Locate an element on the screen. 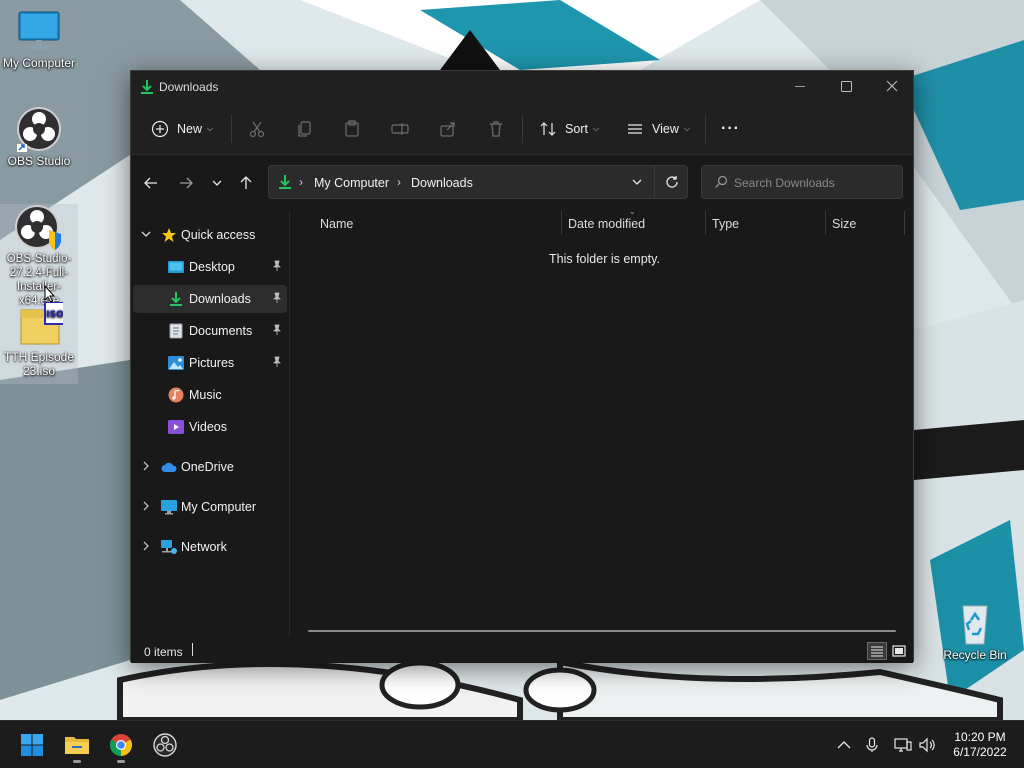 The height and width of the screenshot is (768, 1024). search-box is located at coordinates (802, 182).